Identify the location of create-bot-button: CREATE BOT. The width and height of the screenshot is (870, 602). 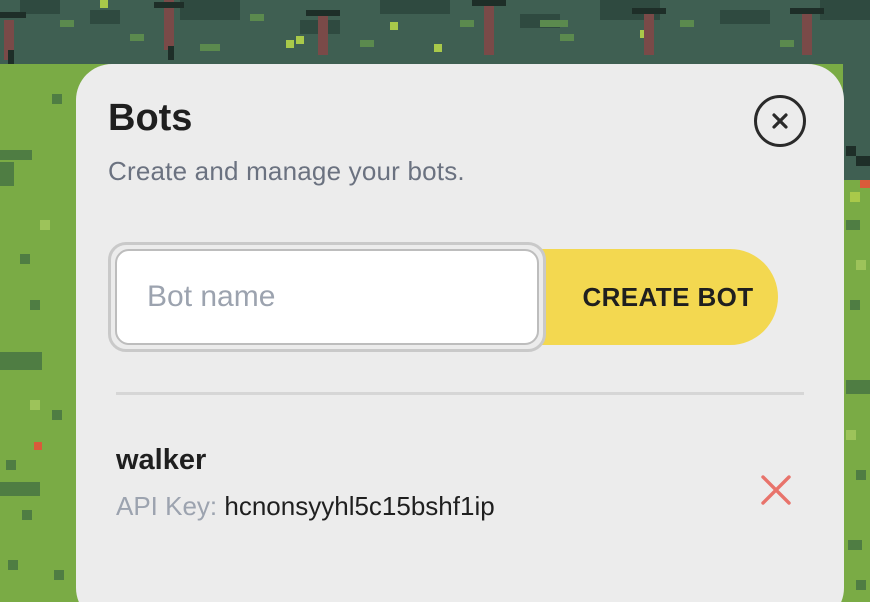
(658, 297).